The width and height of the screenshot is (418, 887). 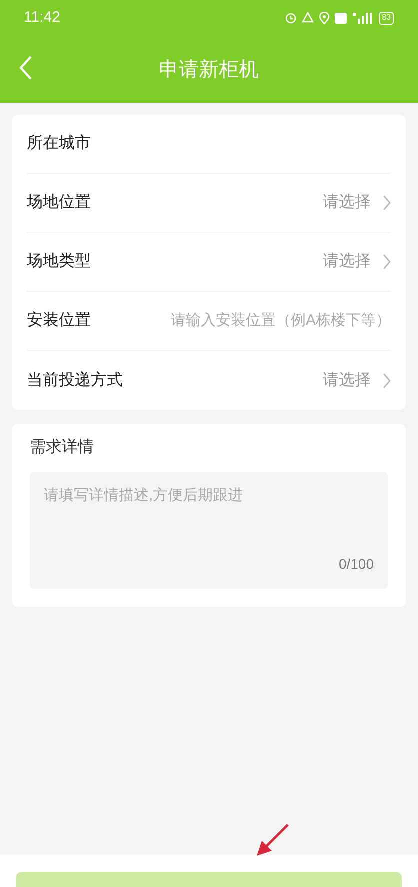 What do you see at coordinates (324, 18) in the screenshot?
I see `location-icon` at bounding box center [324, 18].